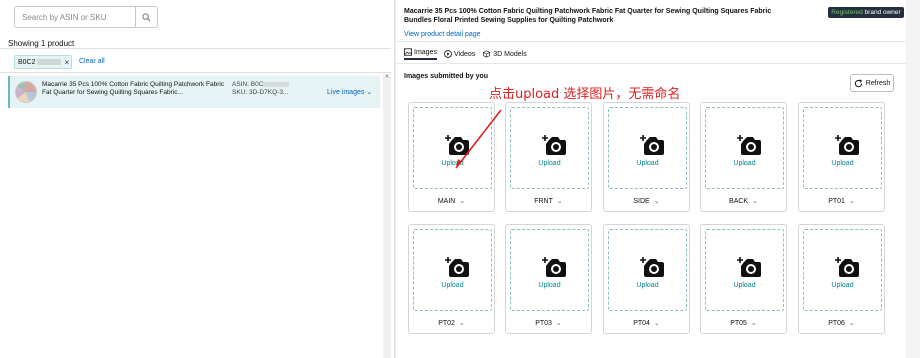  Describe the element at coordinates (510, 54) in the screenshot. I see `tab-label: 3D Models` at that location.